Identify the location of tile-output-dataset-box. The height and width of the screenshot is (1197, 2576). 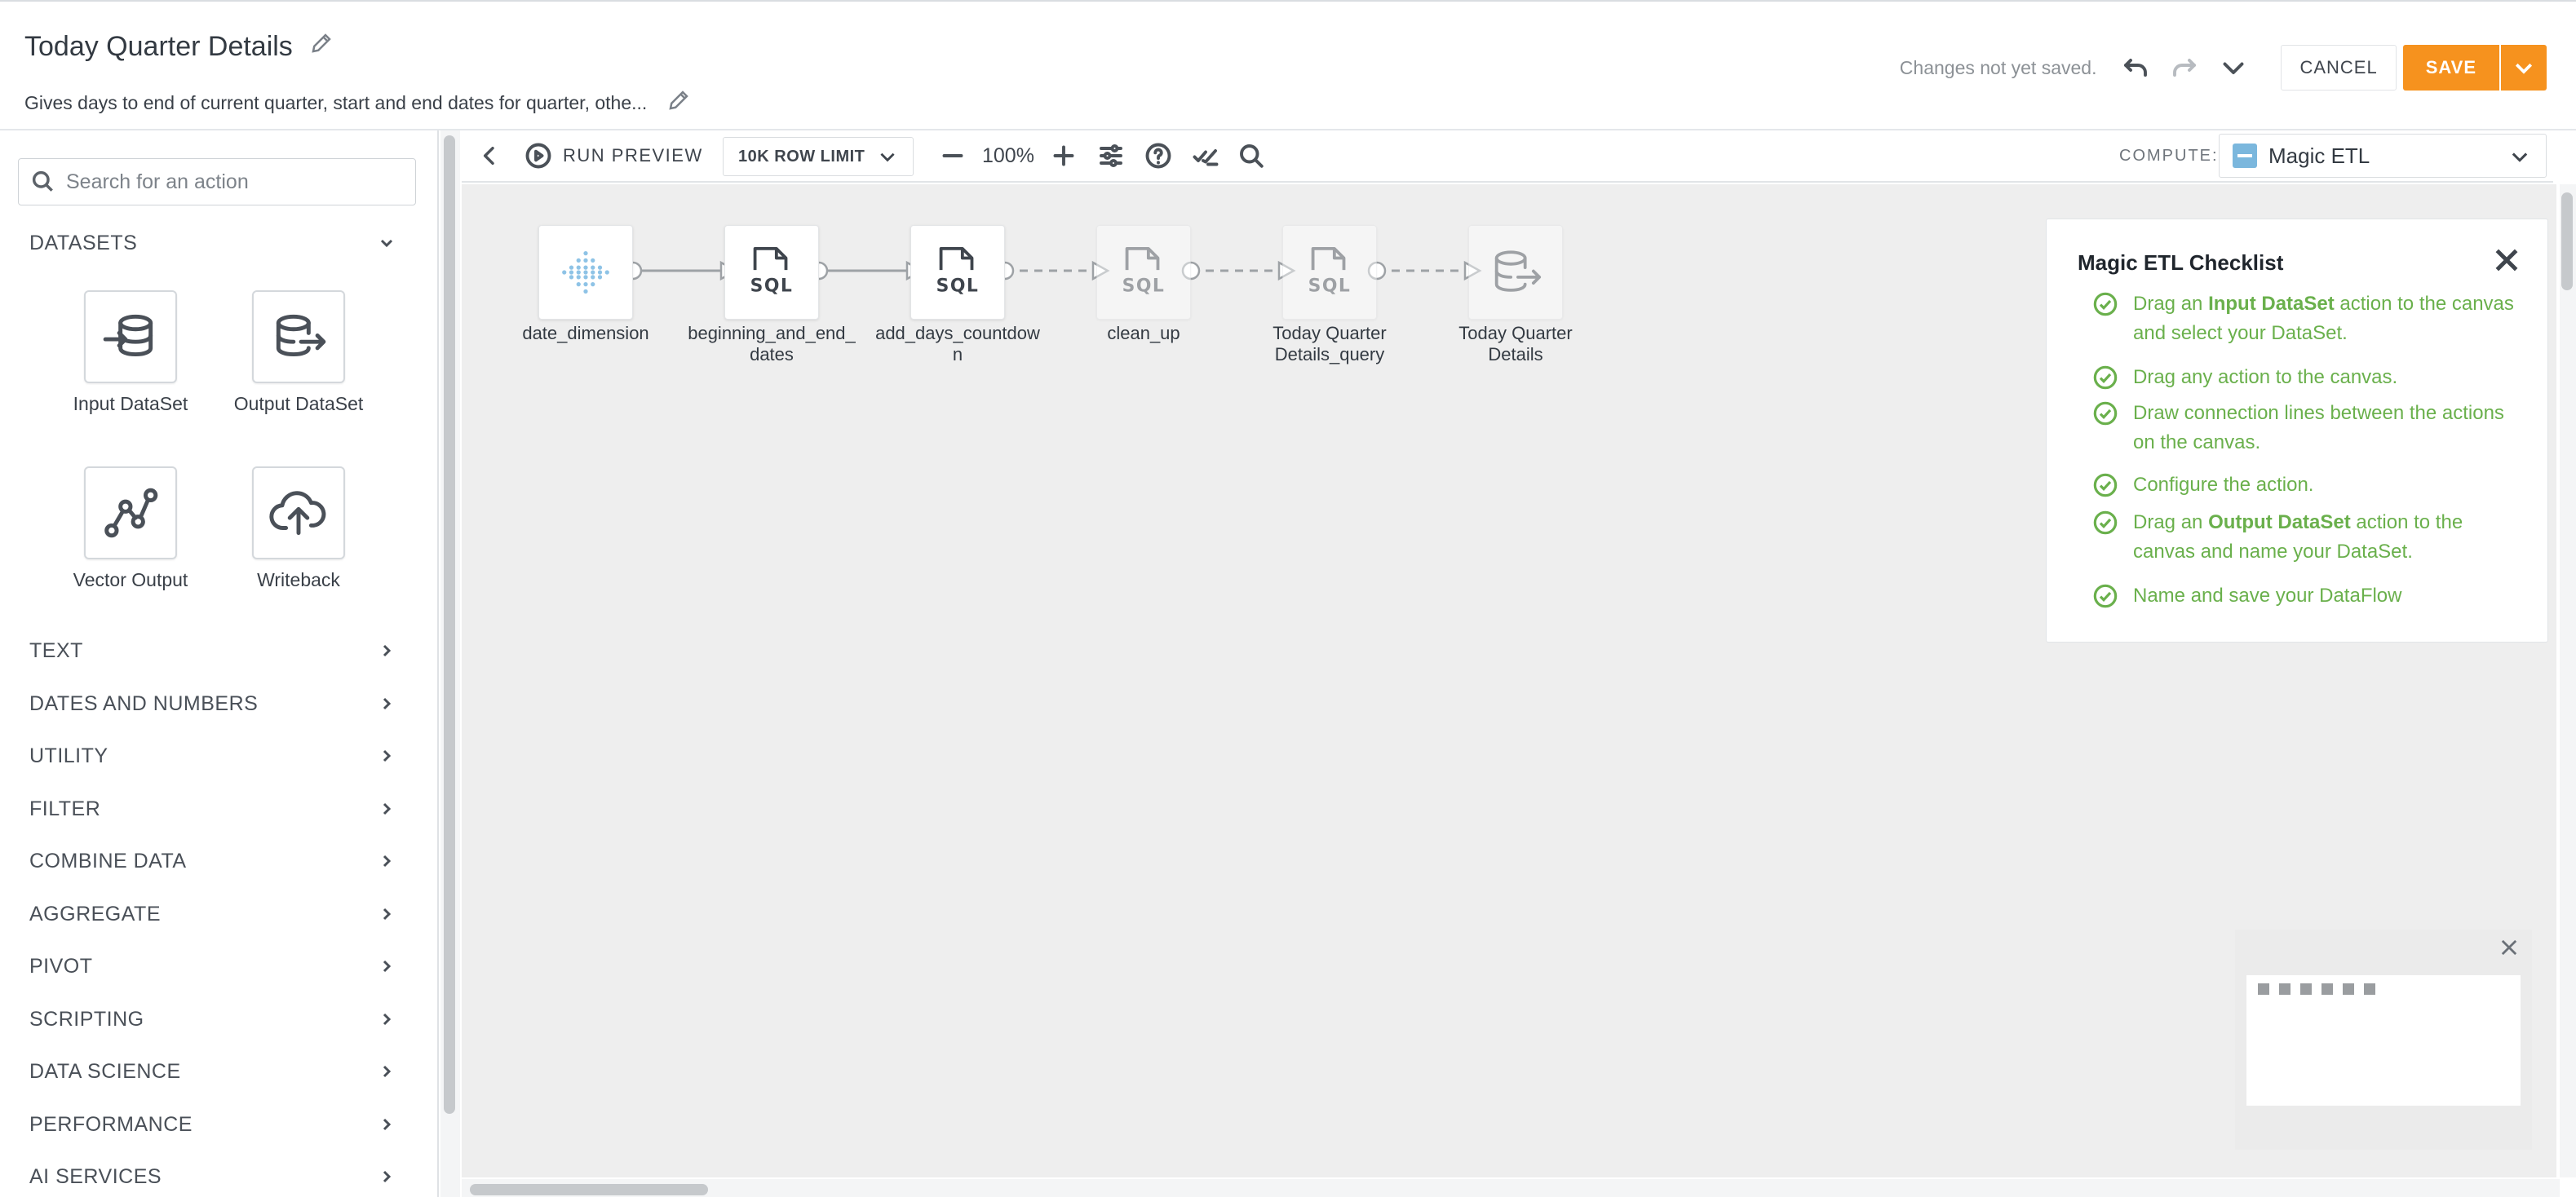
(298, 336).